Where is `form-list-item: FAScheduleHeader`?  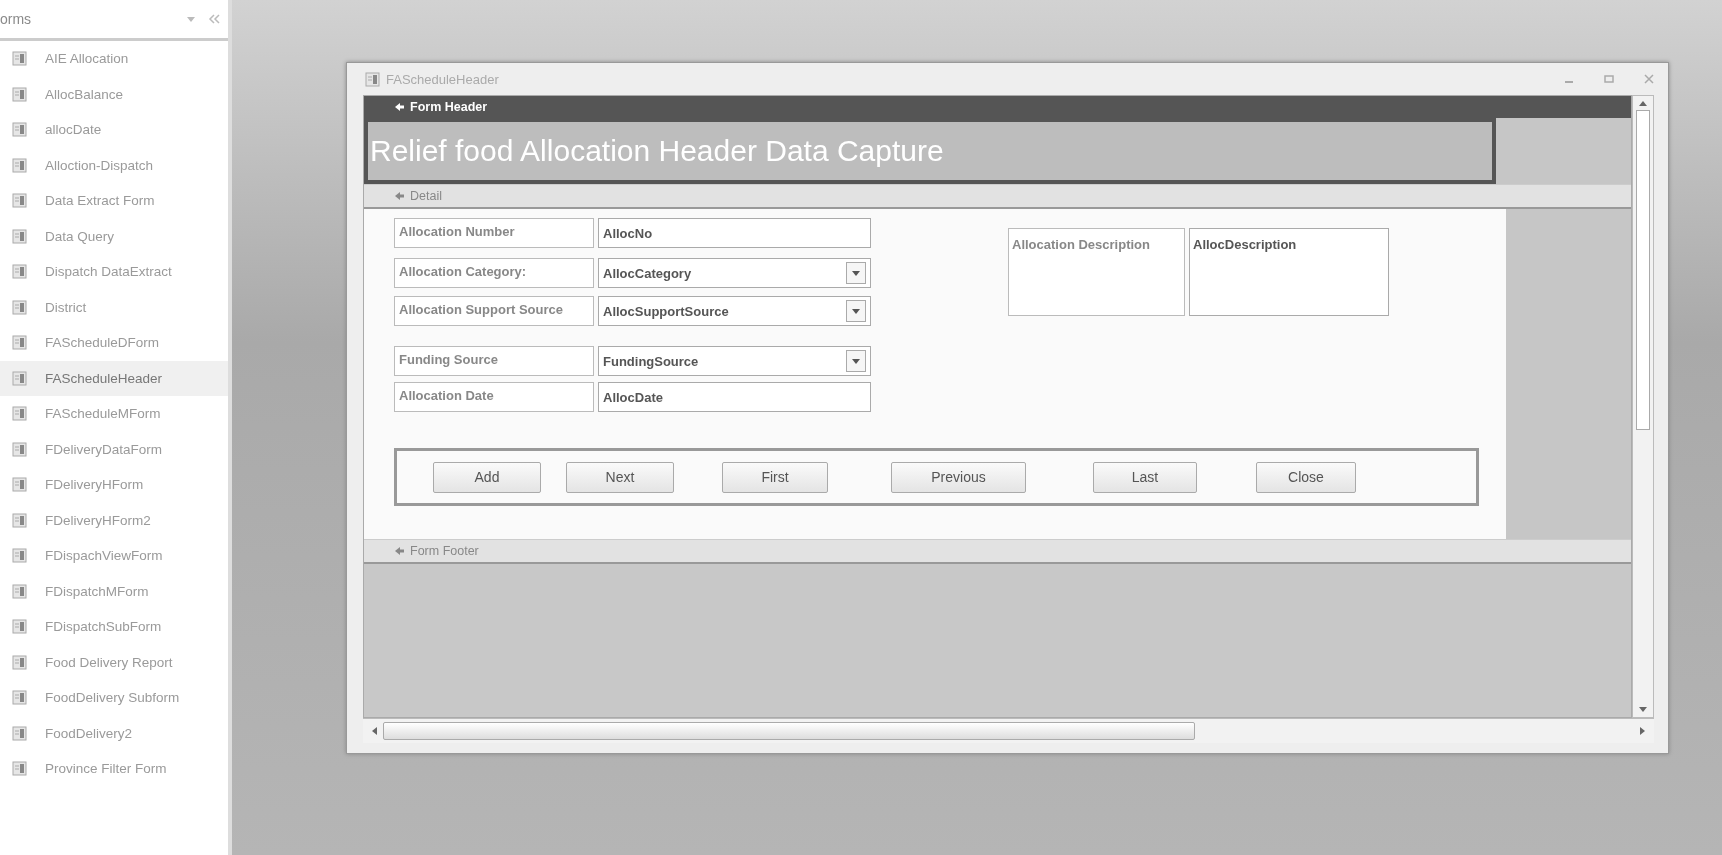
form-list-item: FAScheduleHeader is located at coordinates (114, 378).